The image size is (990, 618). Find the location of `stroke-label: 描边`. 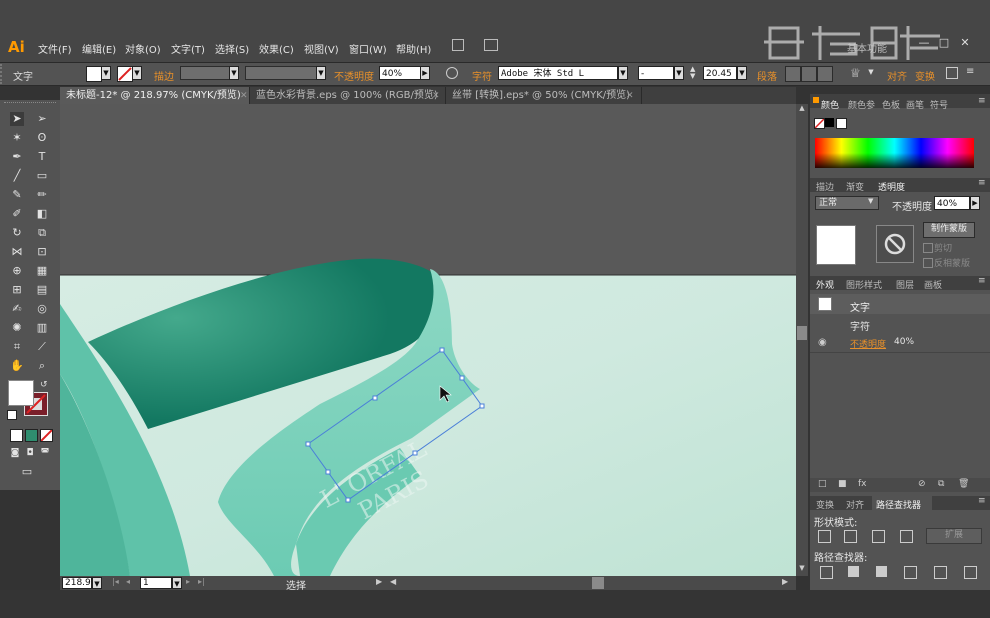

stroke-label: 描边 is located at coordinates (164, 75).